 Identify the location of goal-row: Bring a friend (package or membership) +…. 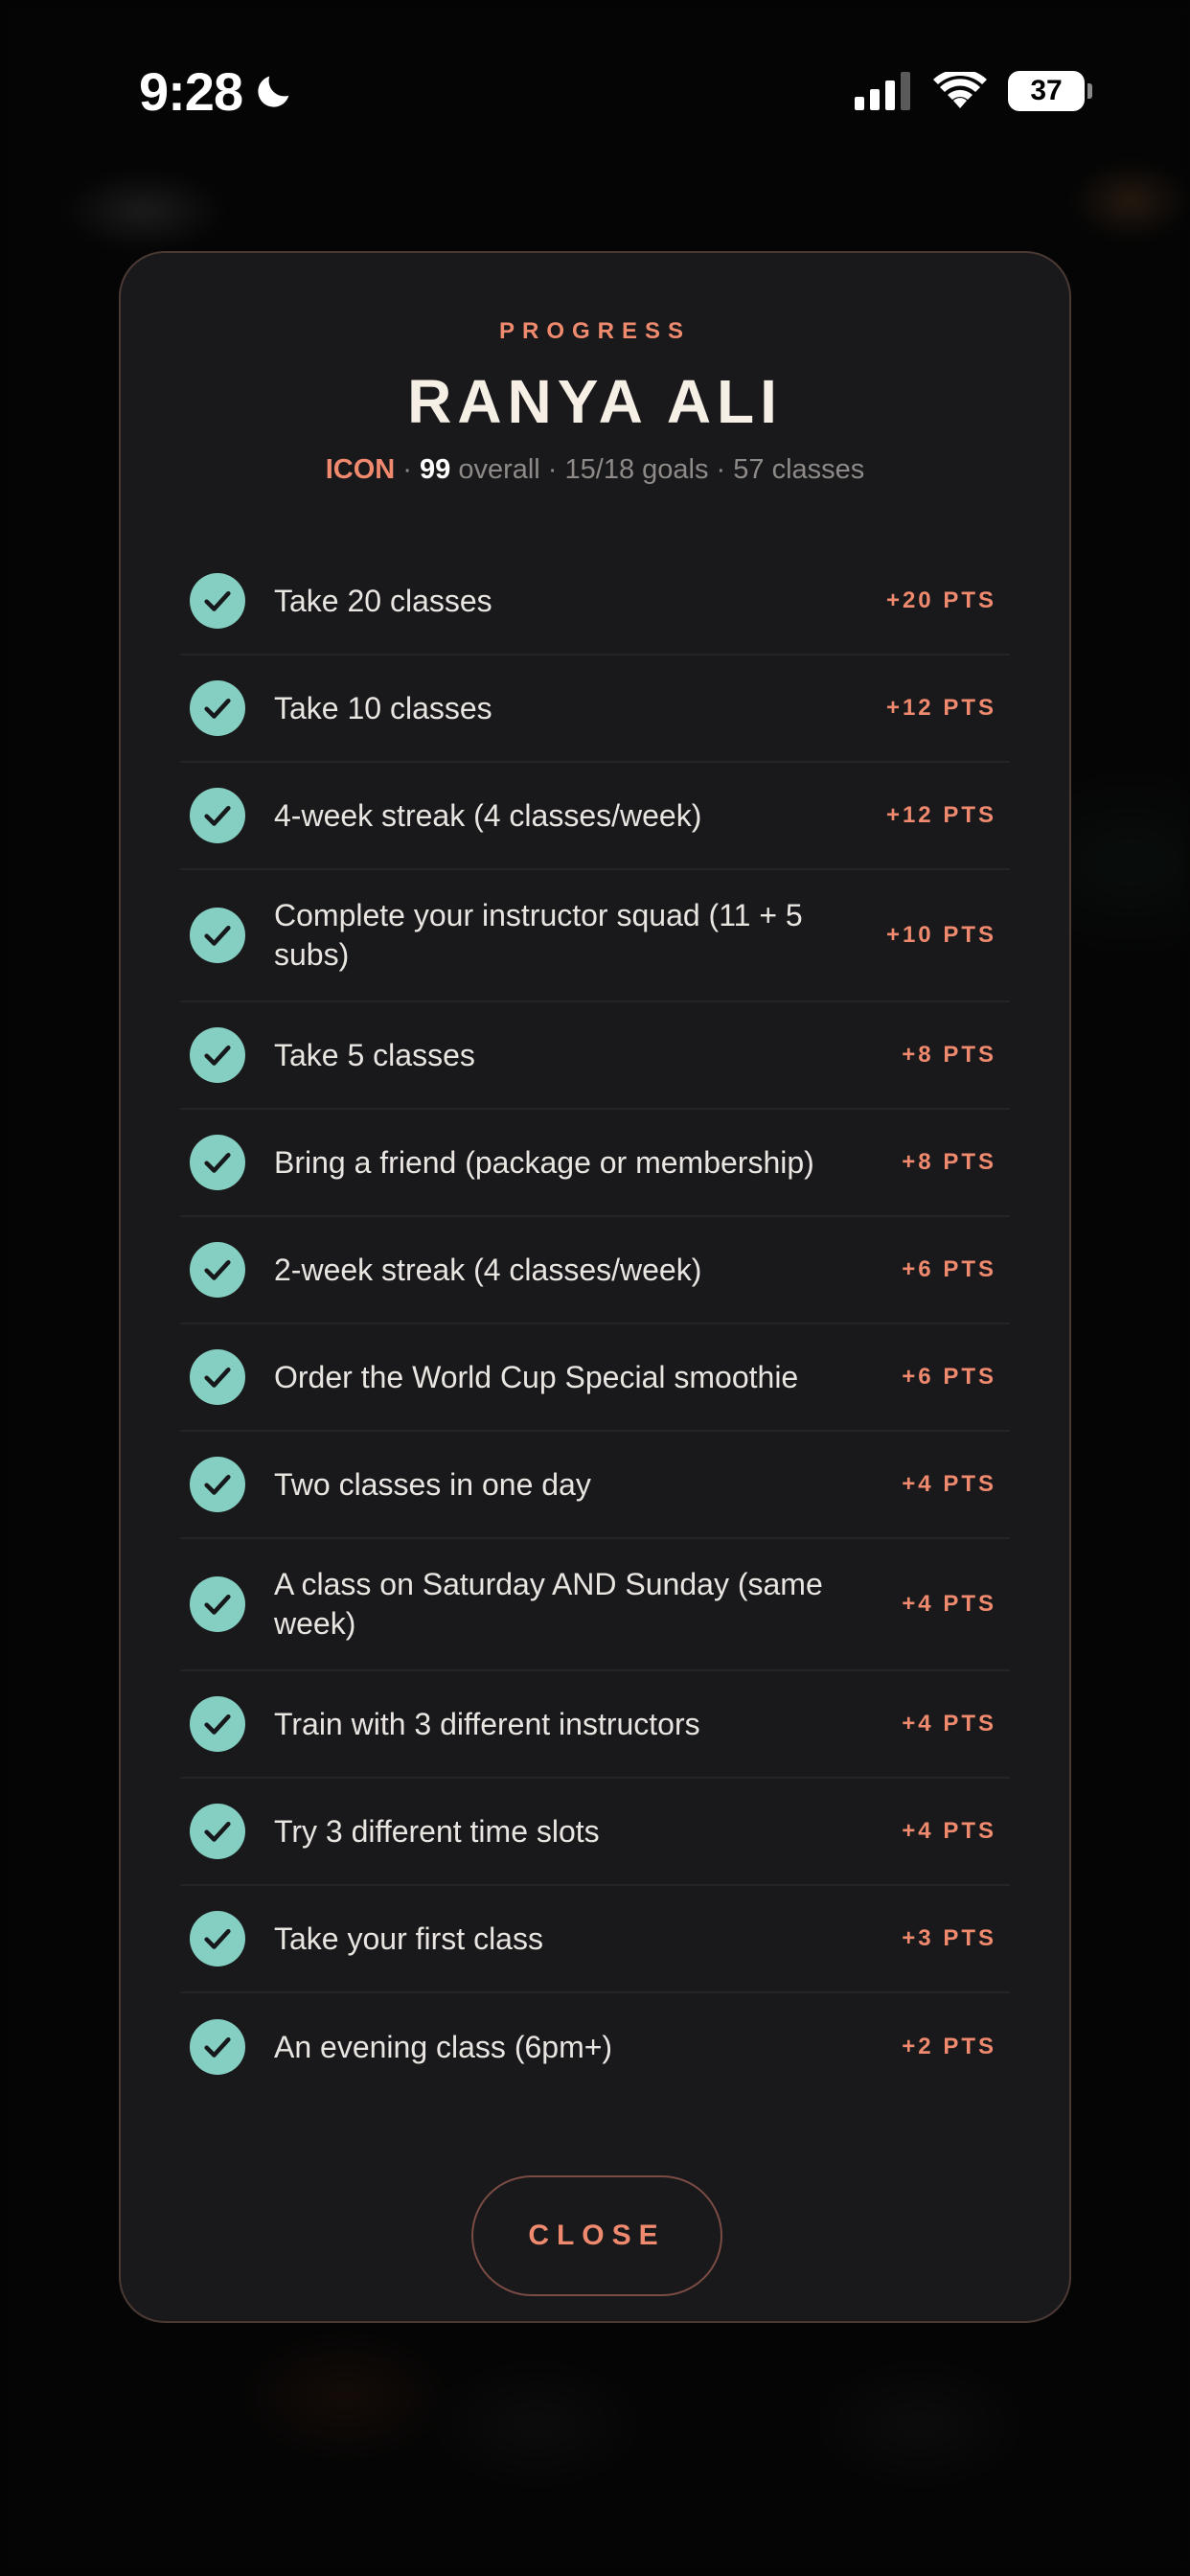
(595, 1163).